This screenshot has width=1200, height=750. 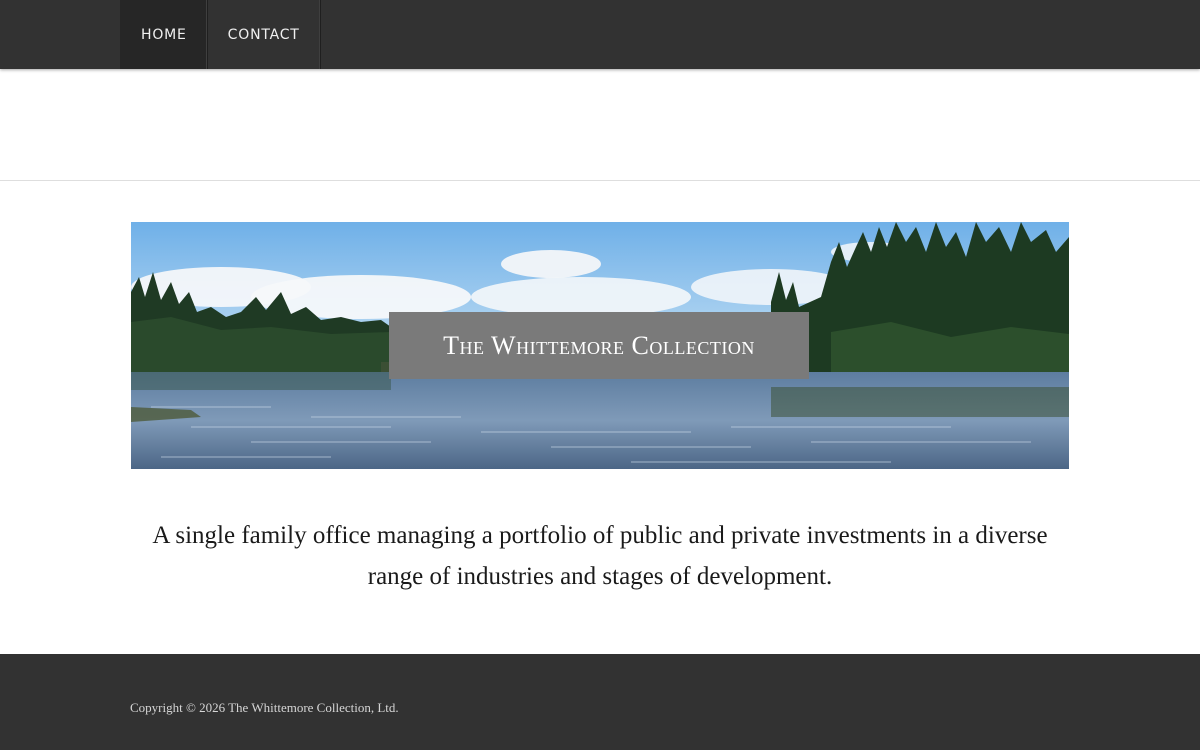 I want to click on nav-contact-link: CONTACT, so click(x=264, y=34).